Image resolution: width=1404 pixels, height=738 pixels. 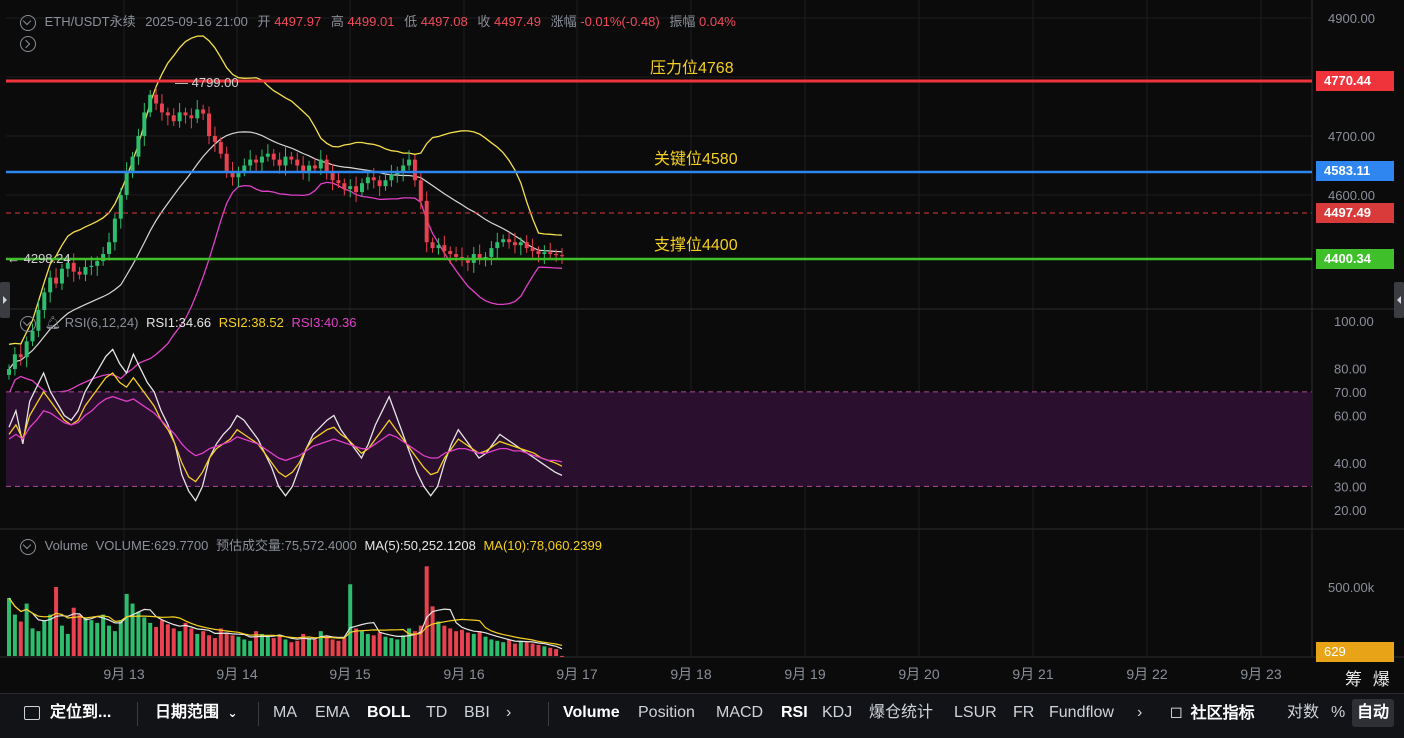 I want to click on burst-button: 爆, so click(x=1381, y=679).